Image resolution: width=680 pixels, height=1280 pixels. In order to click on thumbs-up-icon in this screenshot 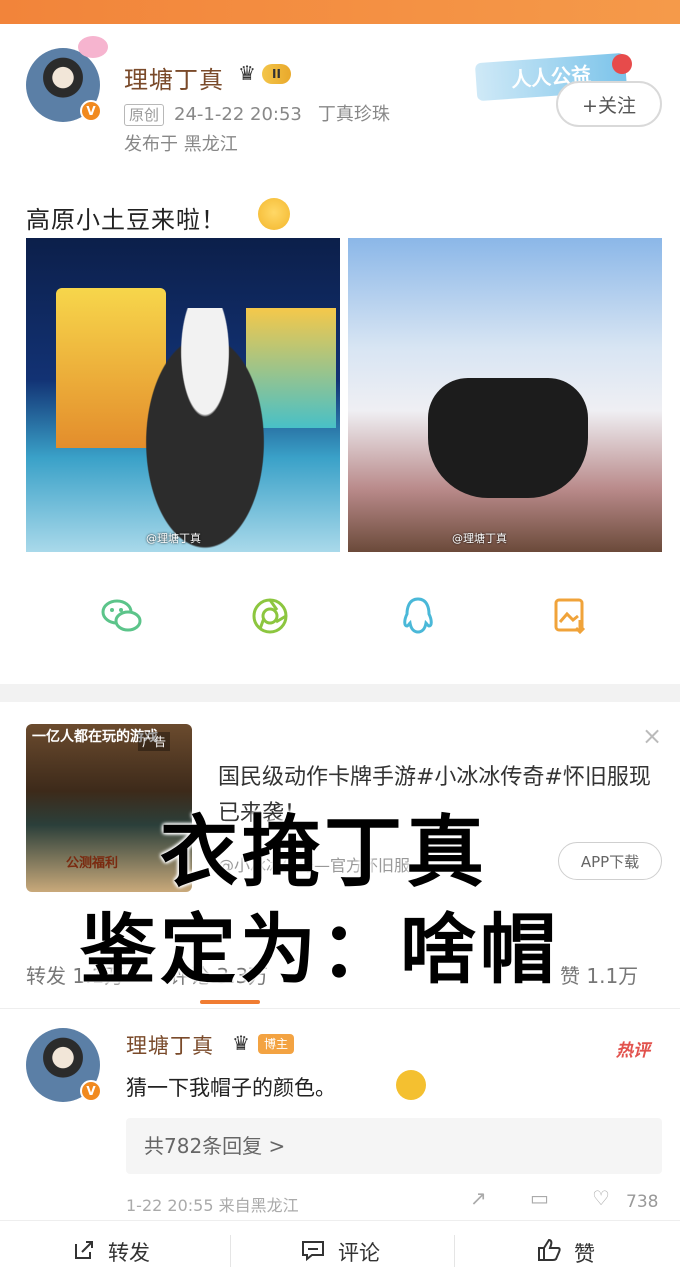, I will do `click(549, 1252)`.